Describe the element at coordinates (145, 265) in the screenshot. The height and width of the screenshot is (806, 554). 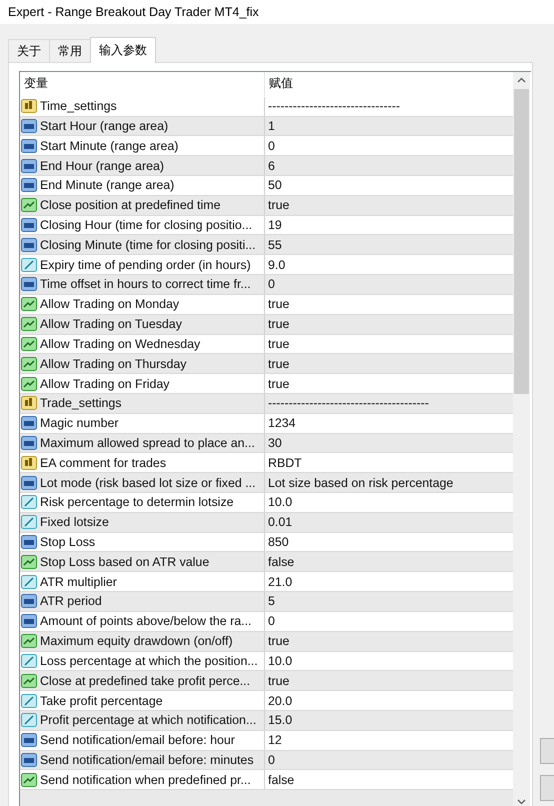
I see `parameter-name: Expiry time of pending order (in hours)` at that location.